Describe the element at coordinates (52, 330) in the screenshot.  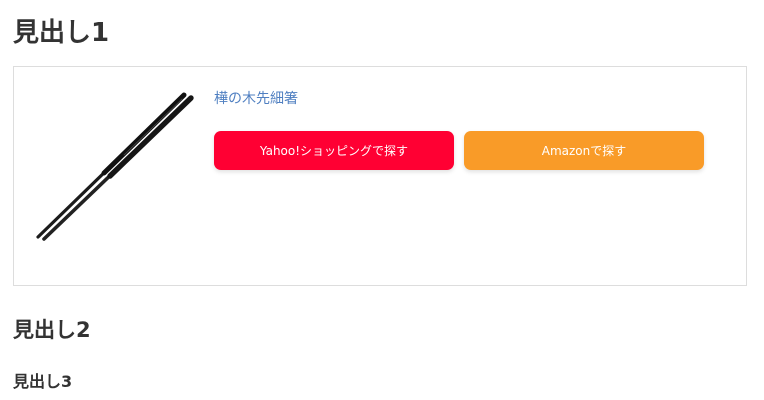
I see `heading-2: 見出し2` at that location.